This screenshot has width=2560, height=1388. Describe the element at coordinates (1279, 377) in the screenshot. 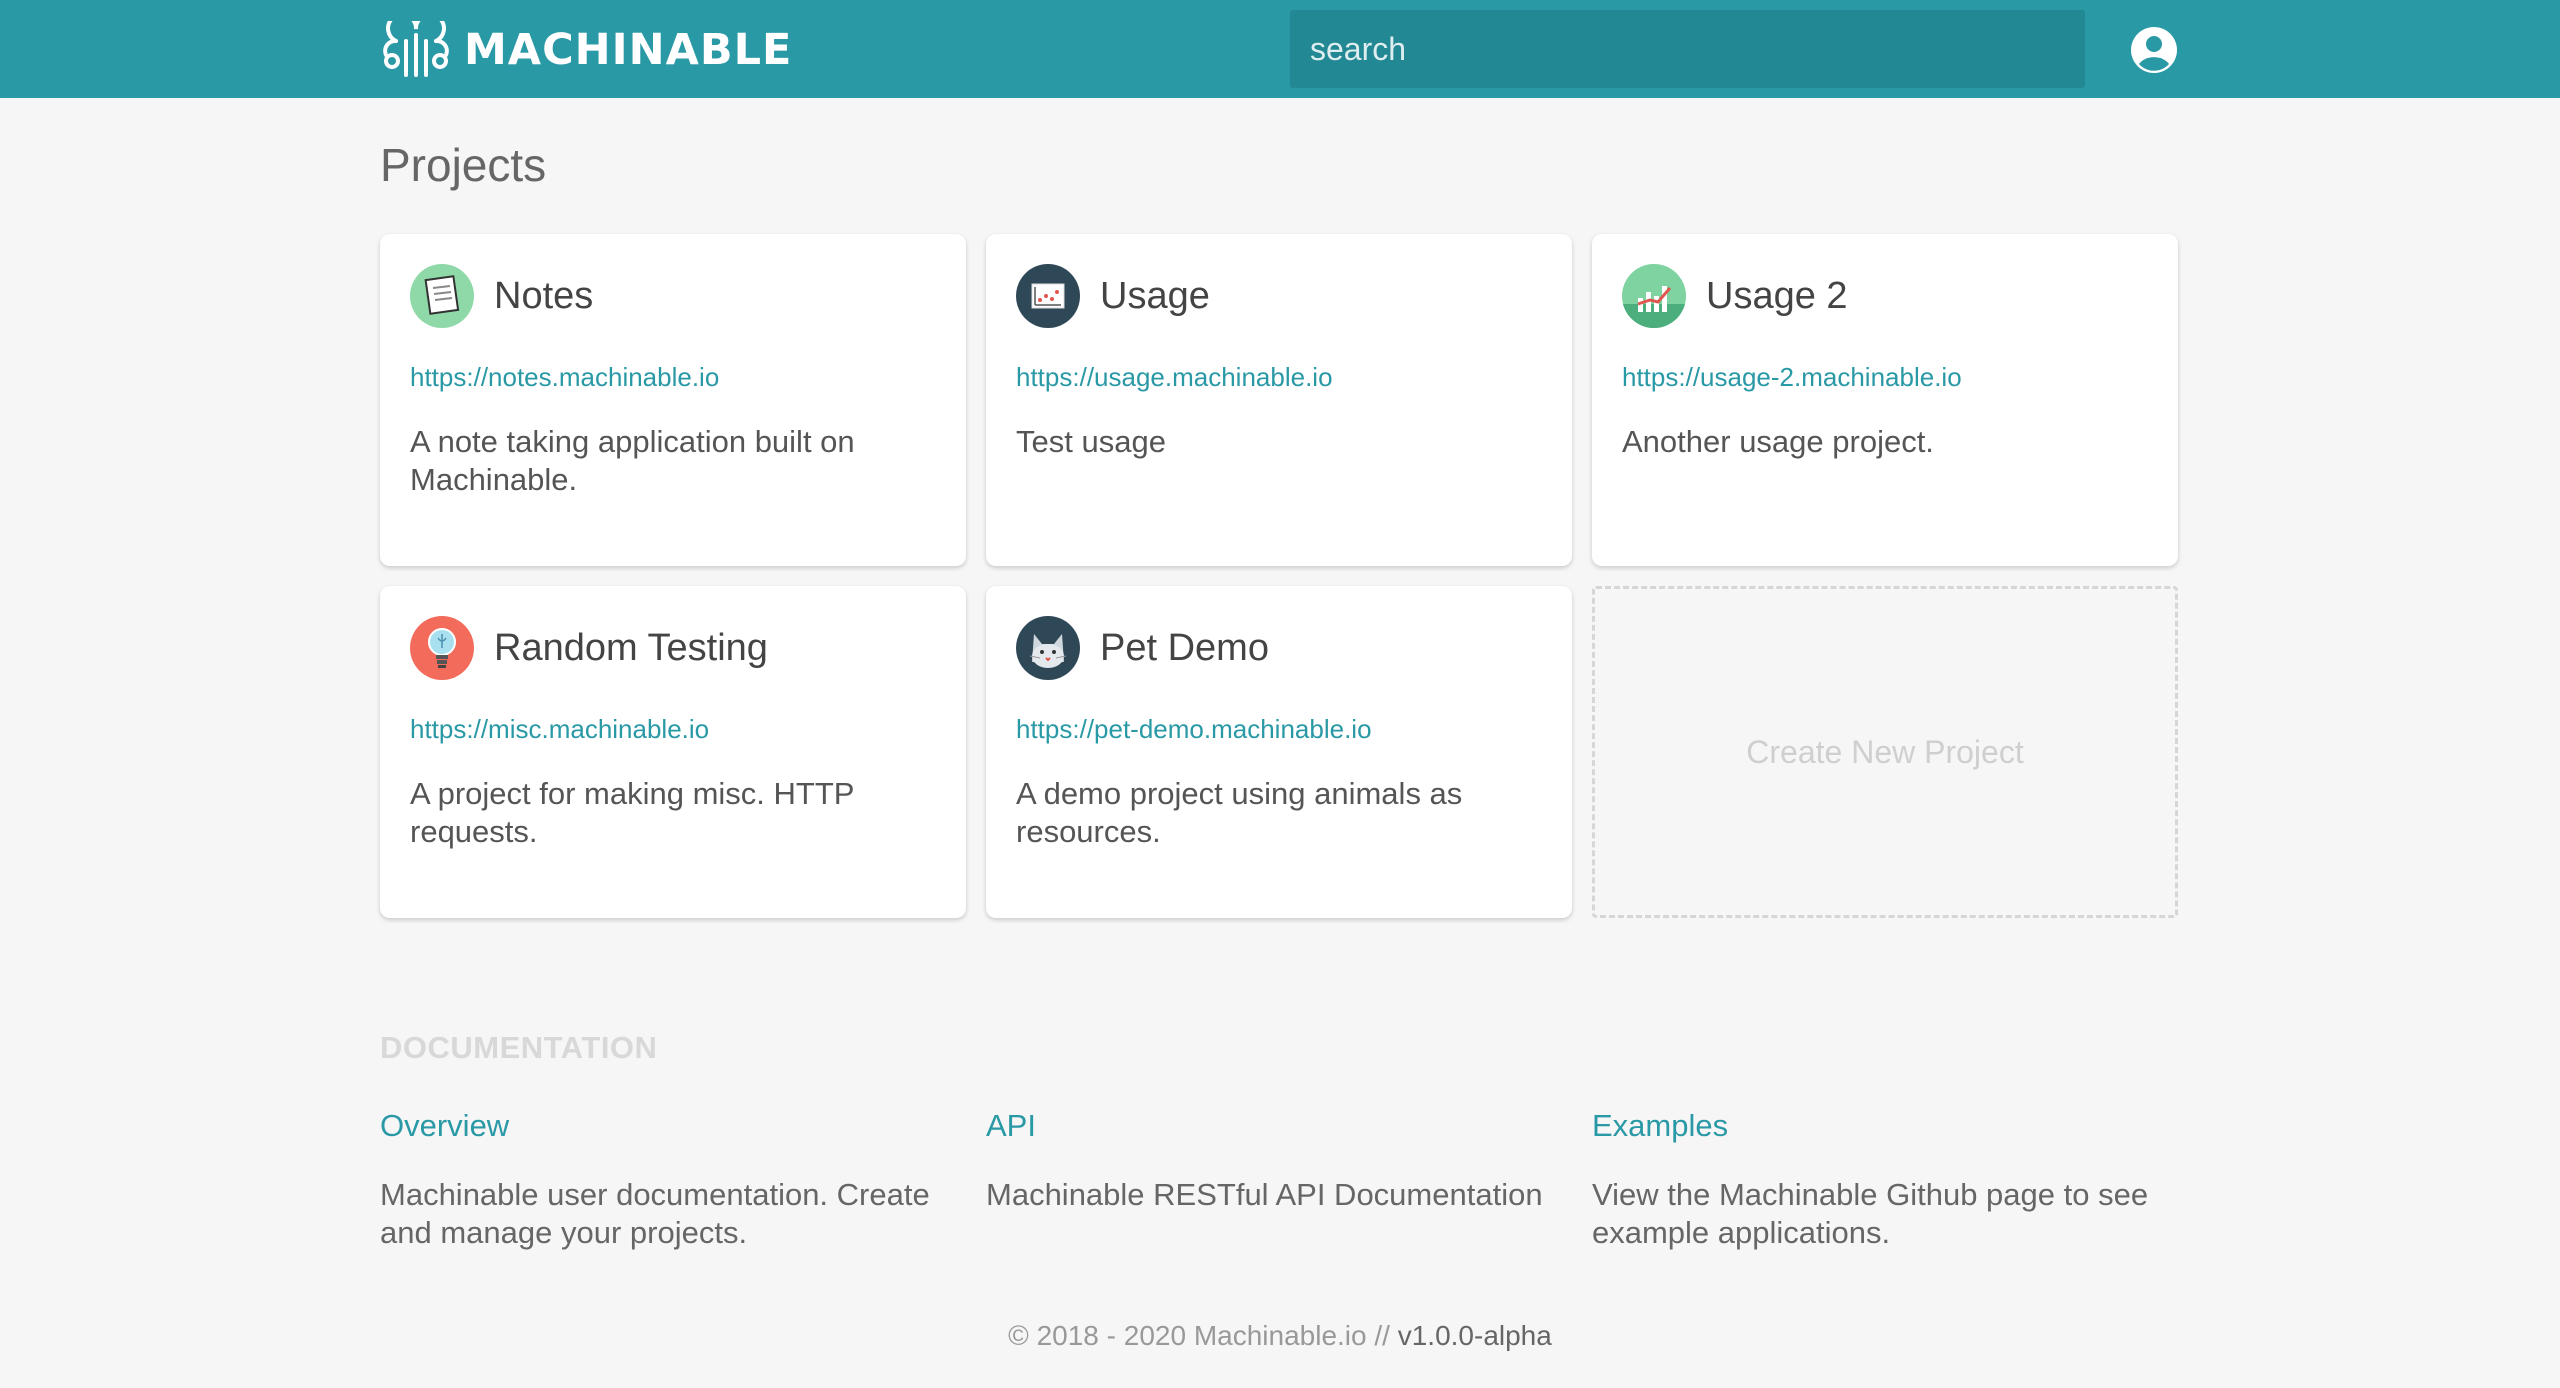

I see `project-url: https://usage.machinable.io` at that location.